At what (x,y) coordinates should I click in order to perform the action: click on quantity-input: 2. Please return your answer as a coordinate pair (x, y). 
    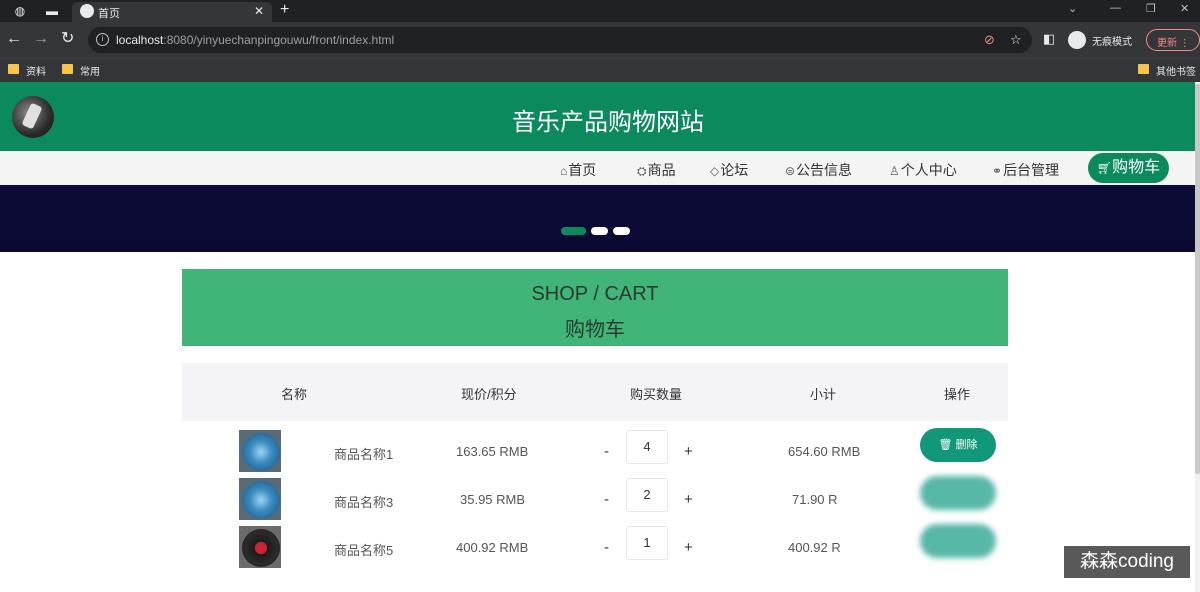
    Looking at the image, I should click on (647, 495).